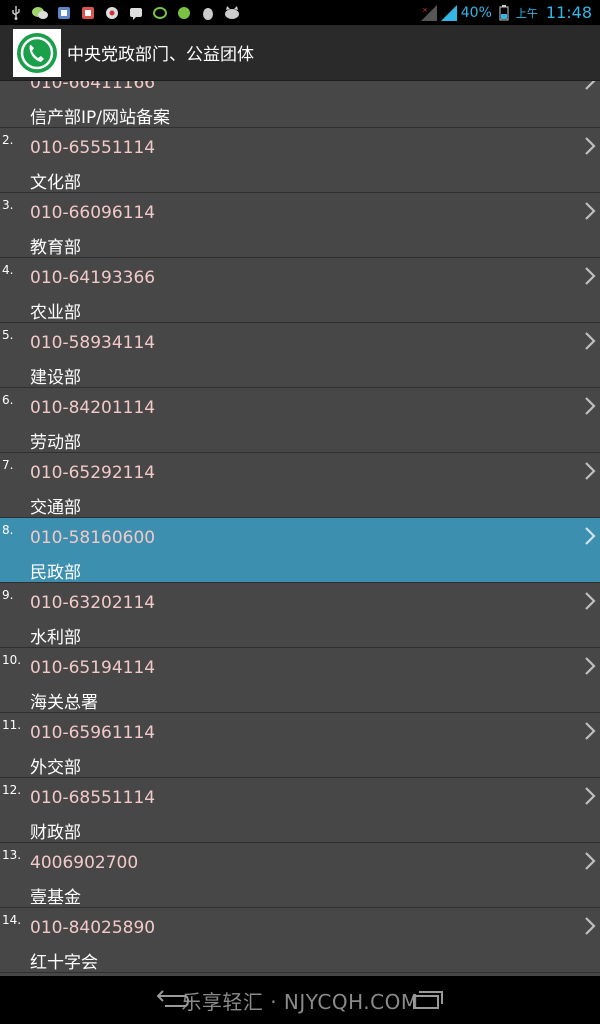  I want to click on item-phone: 010-66096114, so click(93, 213).